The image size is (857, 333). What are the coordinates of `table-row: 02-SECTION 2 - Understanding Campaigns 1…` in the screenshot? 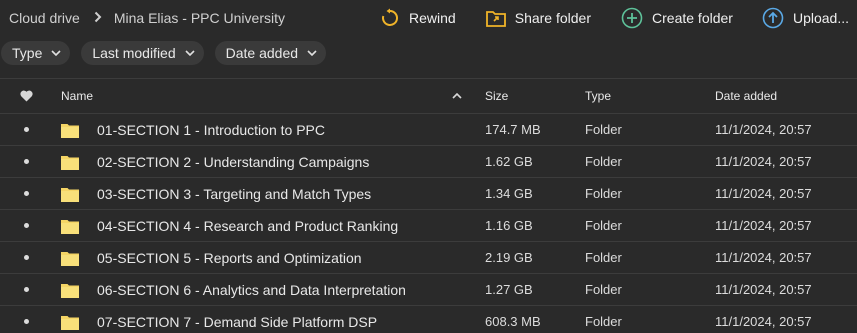 It's located at (428, 162).